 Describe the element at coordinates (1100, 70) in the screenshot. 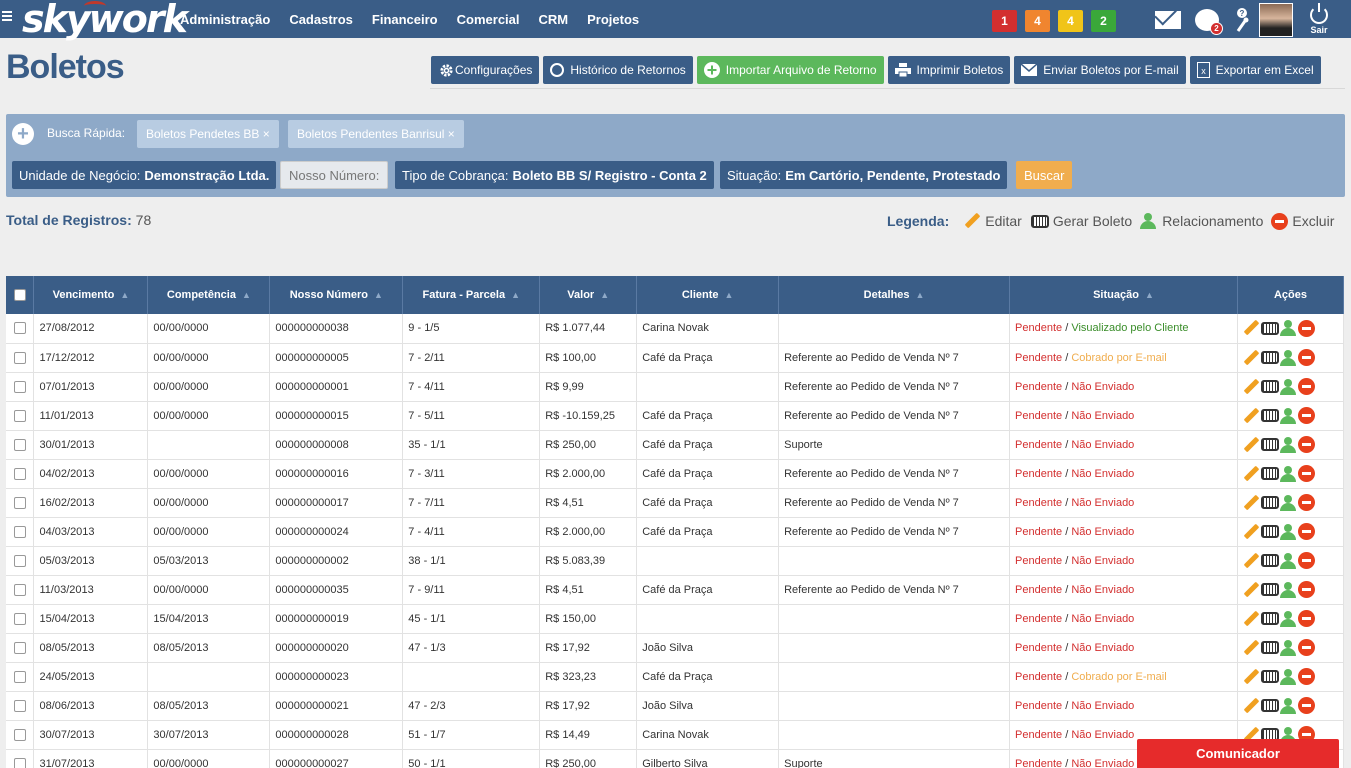

I see `enviar-email-button: Enviar Boletos por E-mail` at that location.